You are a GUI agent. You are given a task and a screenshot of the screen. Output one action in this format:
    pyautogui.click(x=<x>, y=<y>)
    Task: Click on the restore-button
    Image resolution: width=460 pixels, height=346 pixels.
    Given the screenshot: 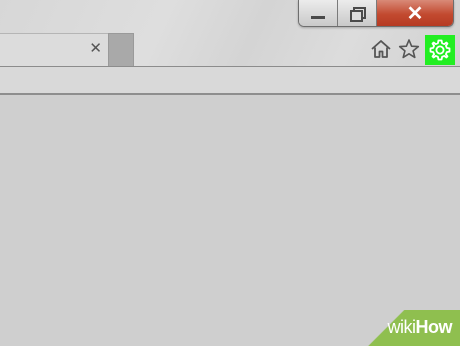 What is the action you would take?
    pyautogui.click(x=357, y=13)
    